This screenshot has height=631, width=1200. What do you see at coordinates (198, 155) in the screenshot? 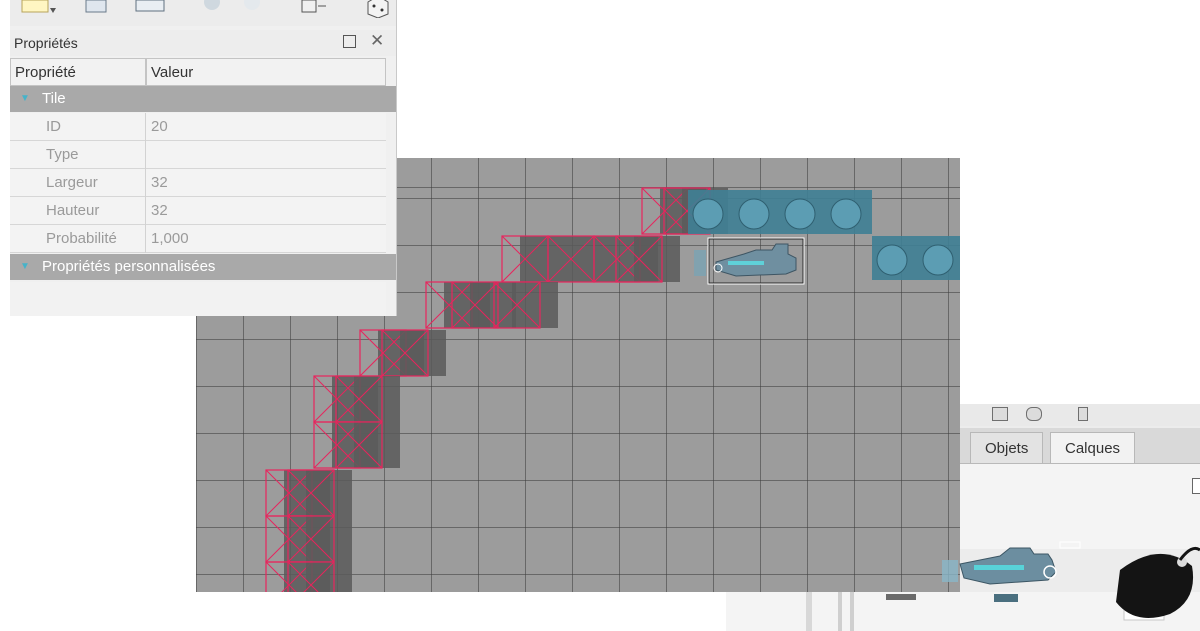
I see `table-row: Type` at bounding box center [198, 155].